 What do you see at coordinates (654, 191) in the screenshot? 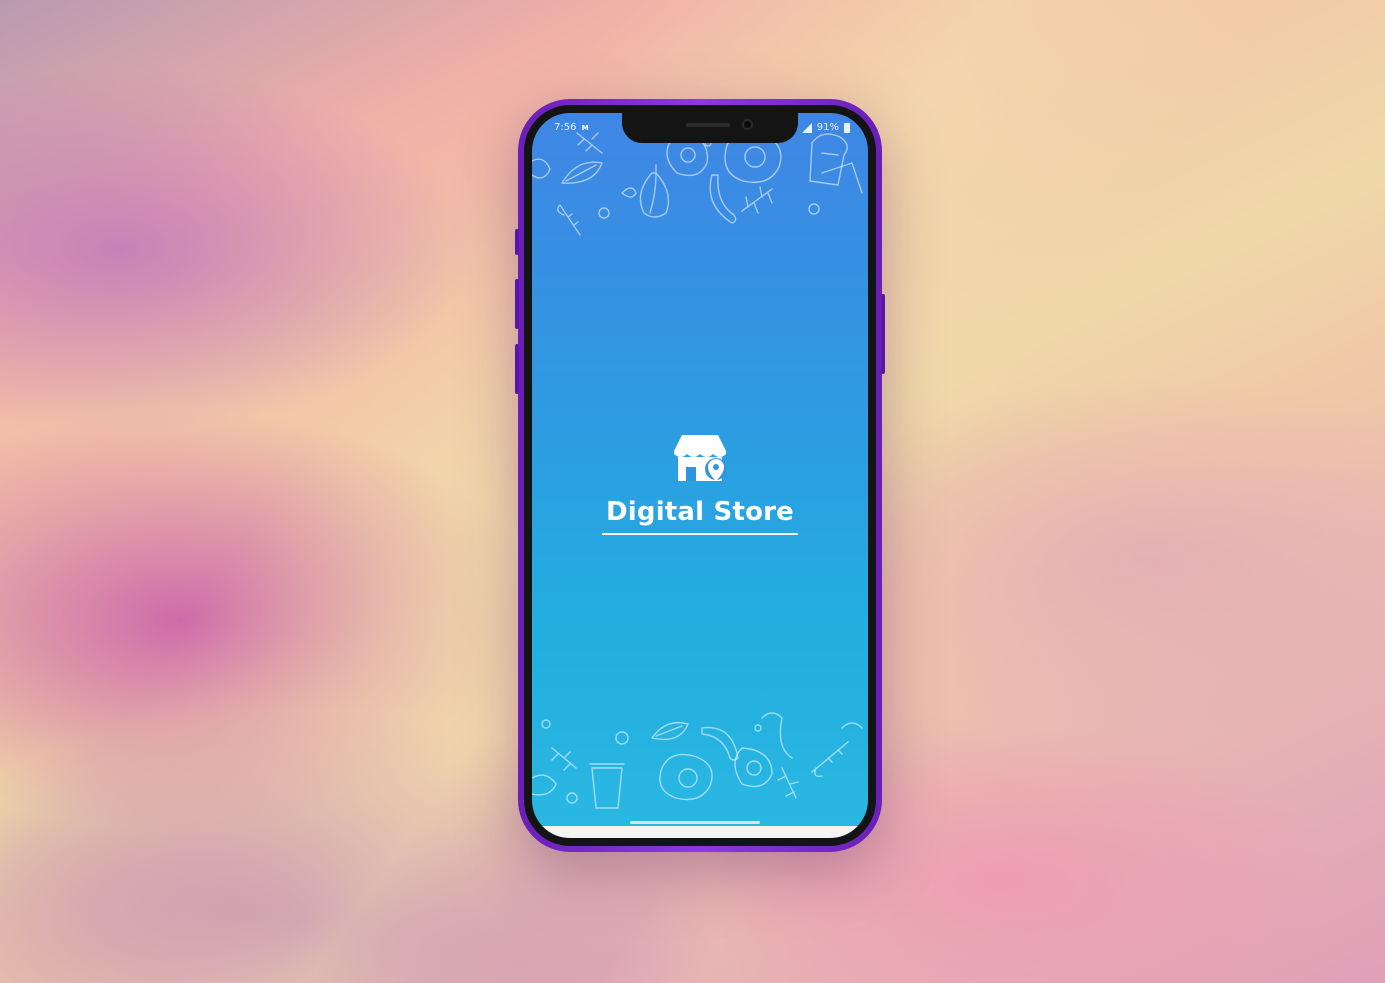
I see `garlic-icon` at bounding box center [654, 191].